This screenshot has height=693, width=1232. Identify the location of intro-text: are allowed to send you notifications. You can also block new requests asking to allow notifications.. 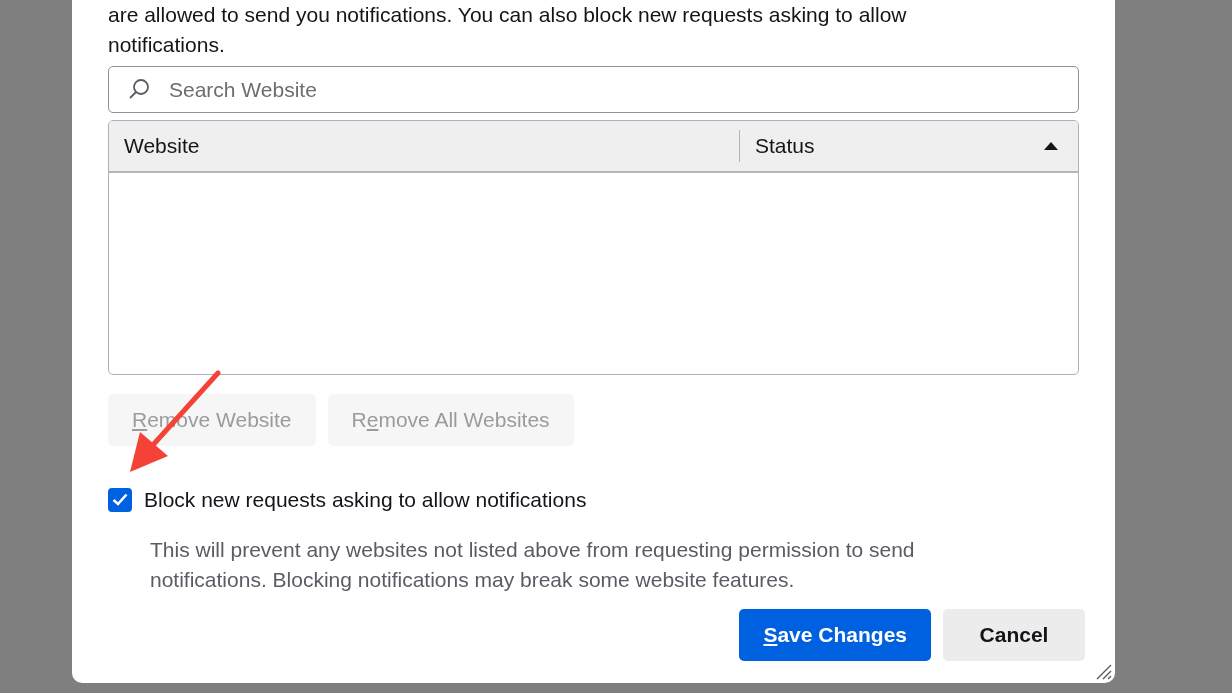
(508, 30).